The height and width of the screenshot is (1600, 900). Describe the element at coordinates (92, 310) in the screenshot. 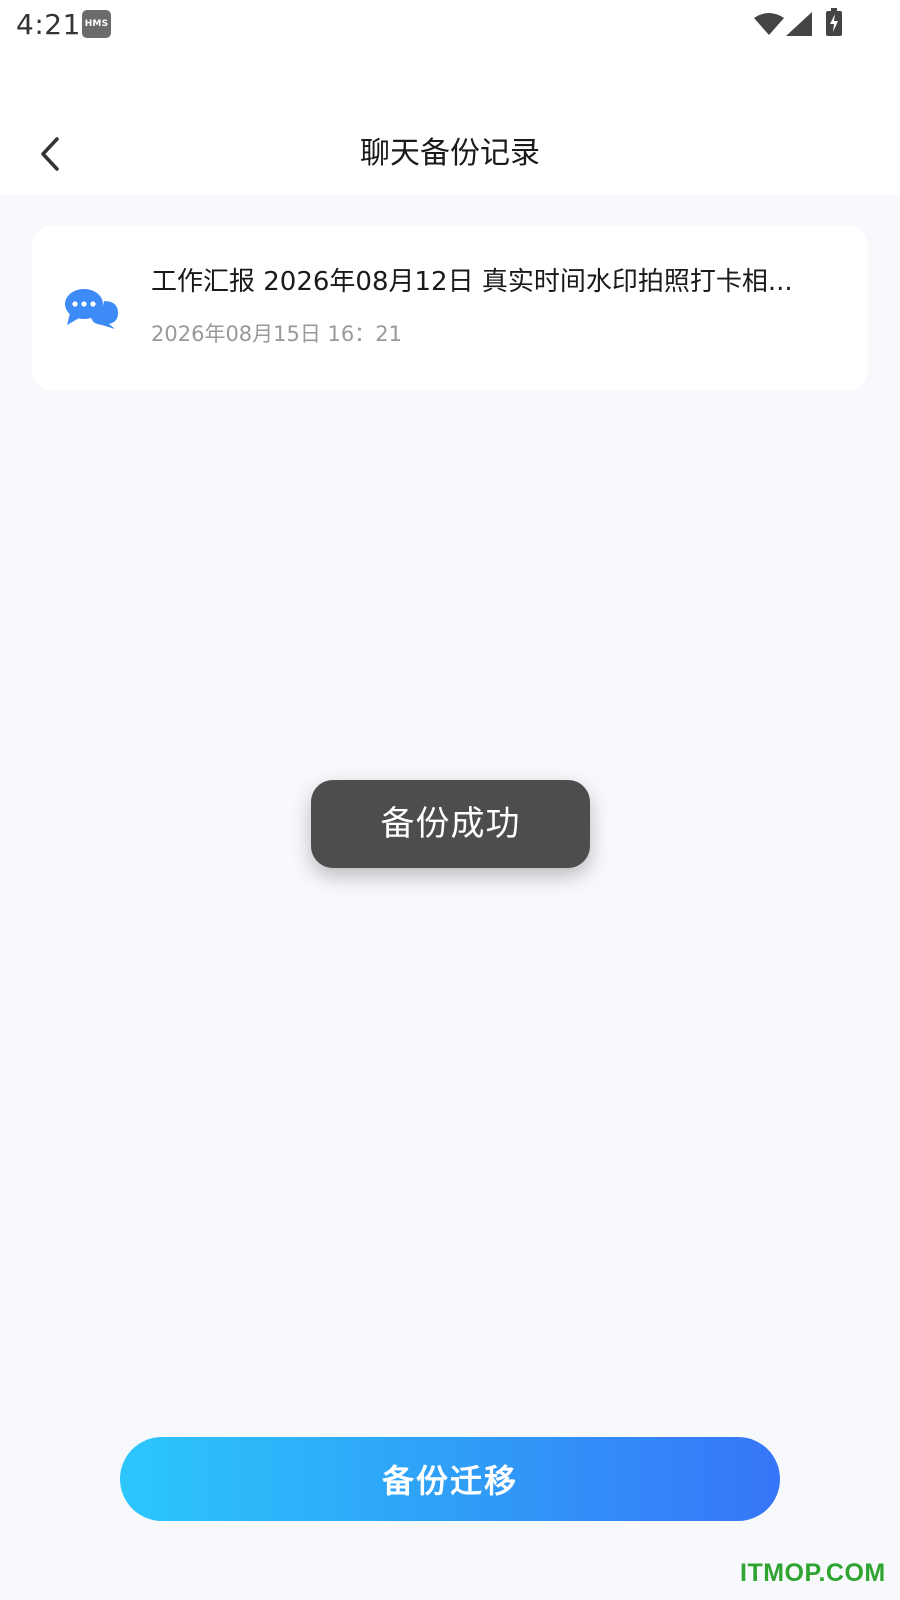

I see `chat-bubbles-icon` at that location.